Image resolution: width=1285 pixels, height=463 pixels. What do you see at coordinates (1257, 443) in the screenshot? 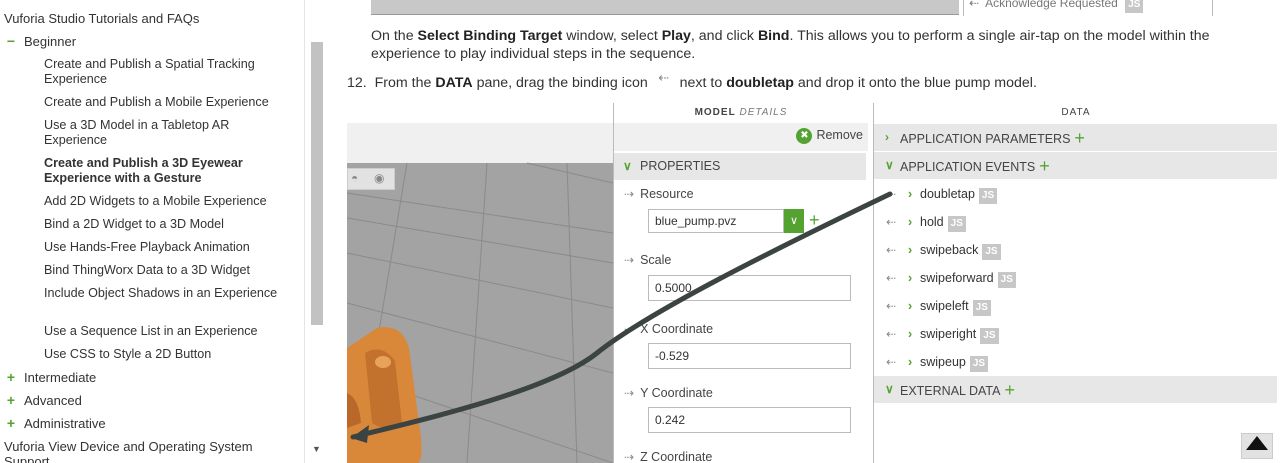
I see `back-to-top-icon` at bounding box center [1257, 443].